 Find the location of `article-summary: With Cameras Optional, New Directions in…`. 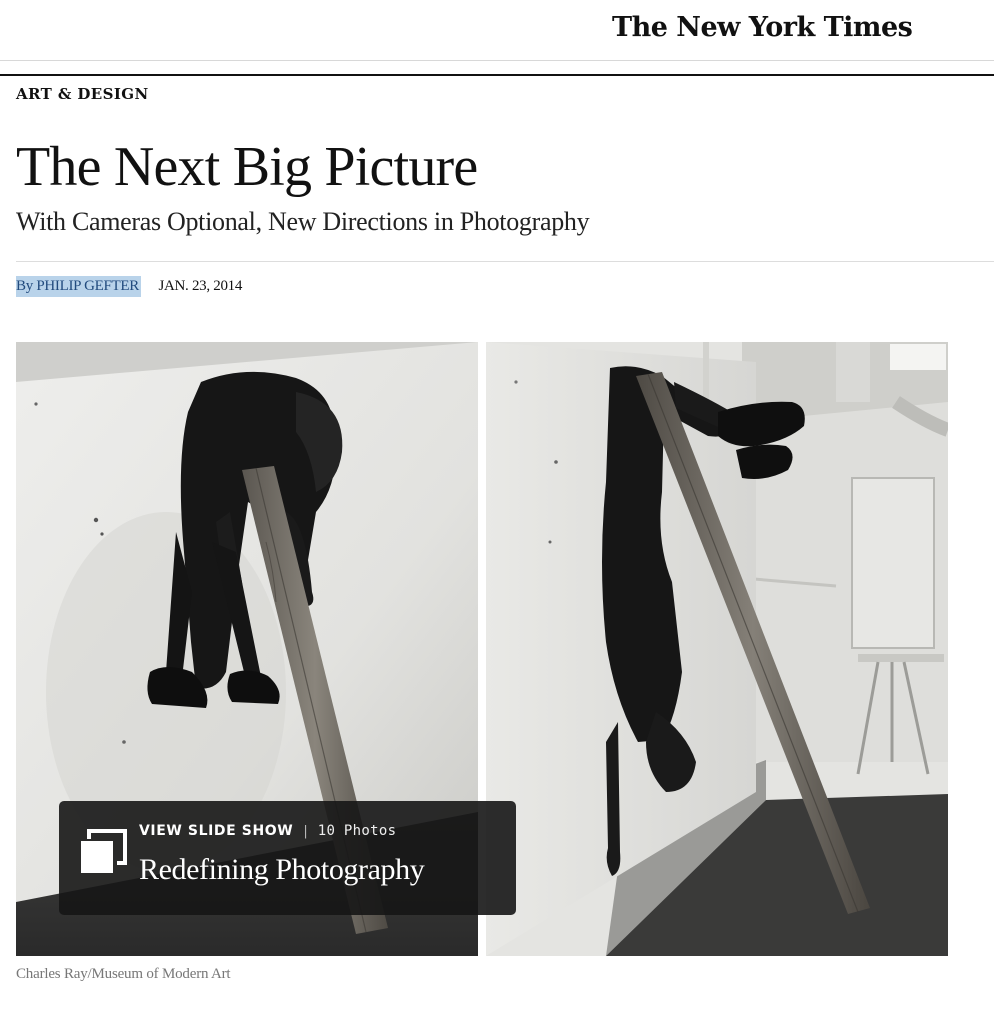

article-summary: With Cameras Optional, New Directions in… is located at coordinates (303, 221).